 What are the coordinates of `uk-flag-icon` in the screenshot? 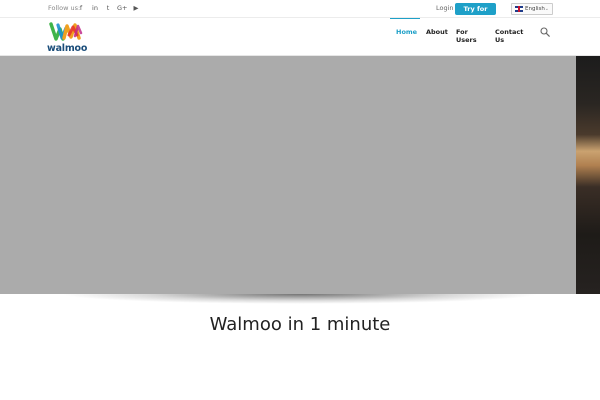 It's located at (519, 9).